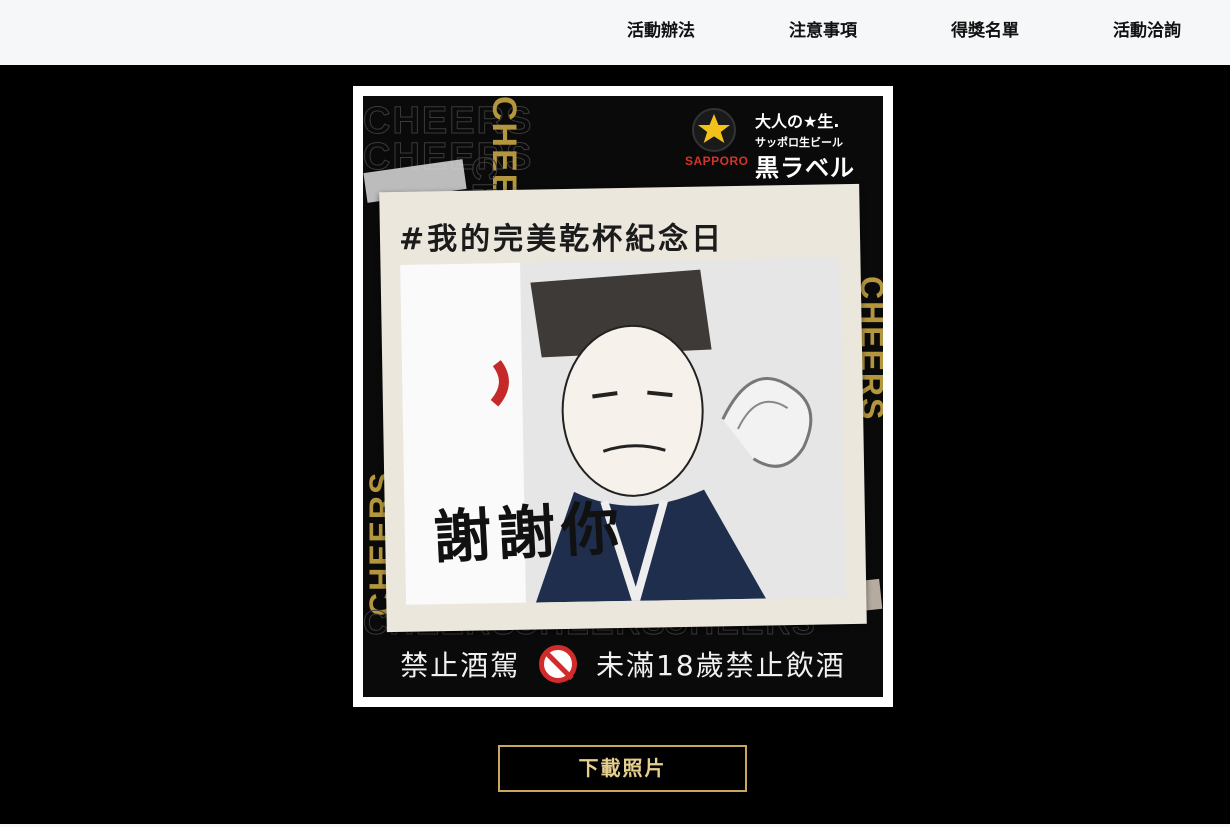  I want to click on warning-no-drunk-driving: 禁止酒駕, so click(460, 665).